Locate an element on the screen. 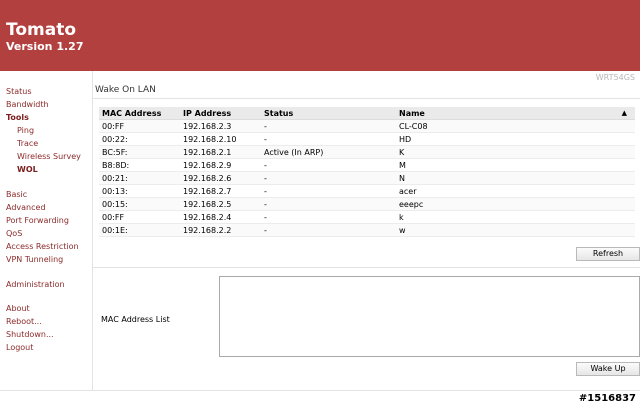 The width and height of the screenshot is (640, 406). cell-name: N is located at coordinates (402, 178).